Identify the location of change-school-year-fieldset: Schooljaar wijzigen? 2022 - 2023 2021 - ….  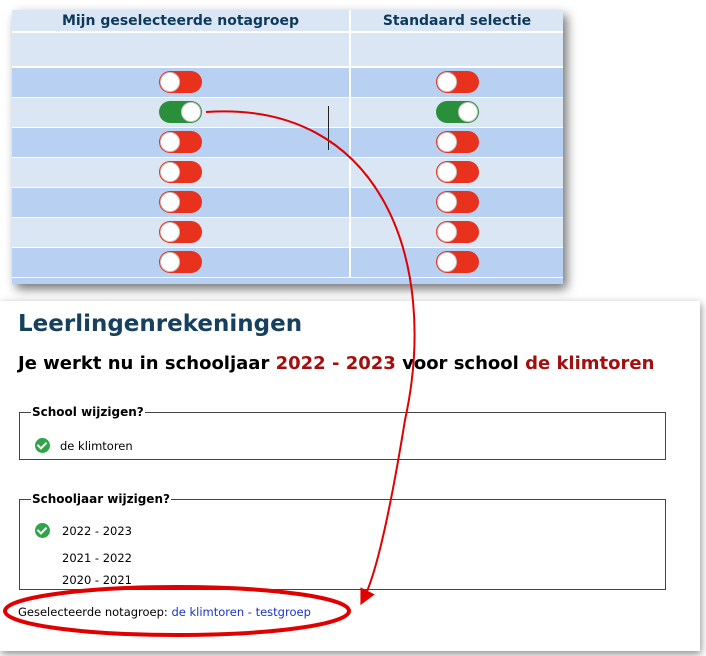
(342, 541).